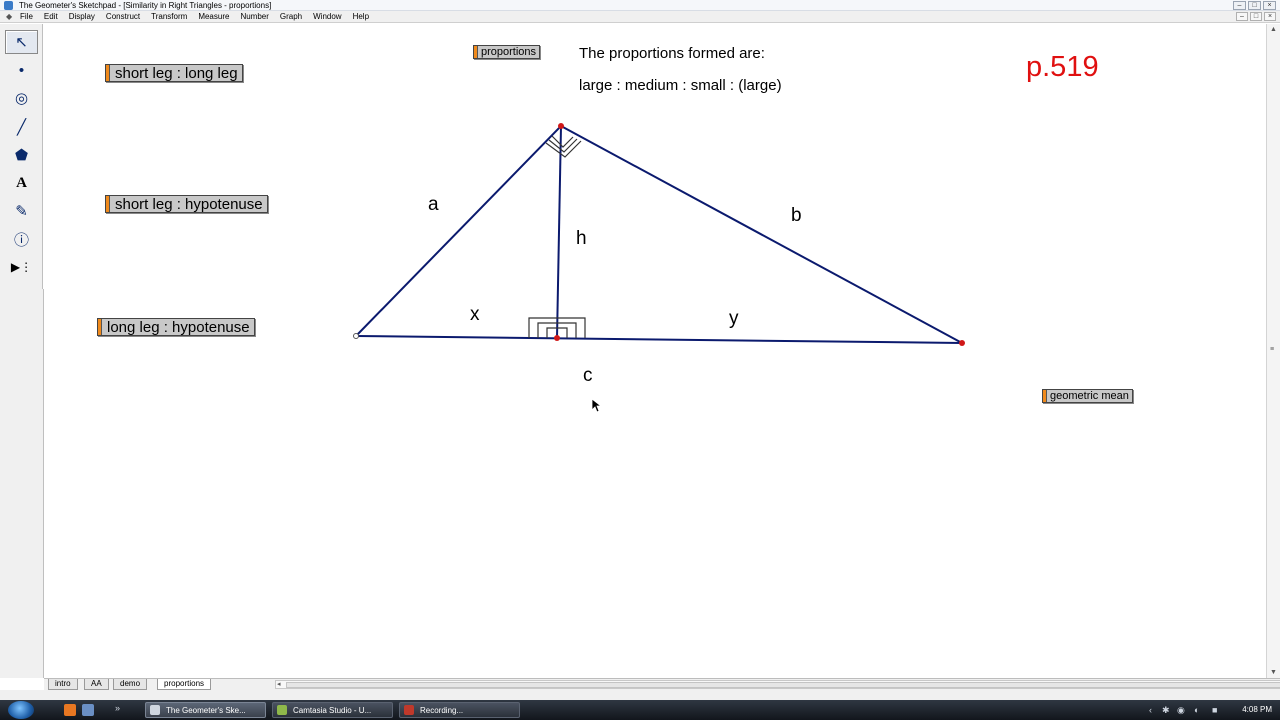 The image size is (1280, 720). I want to click on tab-aa: AA, so click(96, 684).